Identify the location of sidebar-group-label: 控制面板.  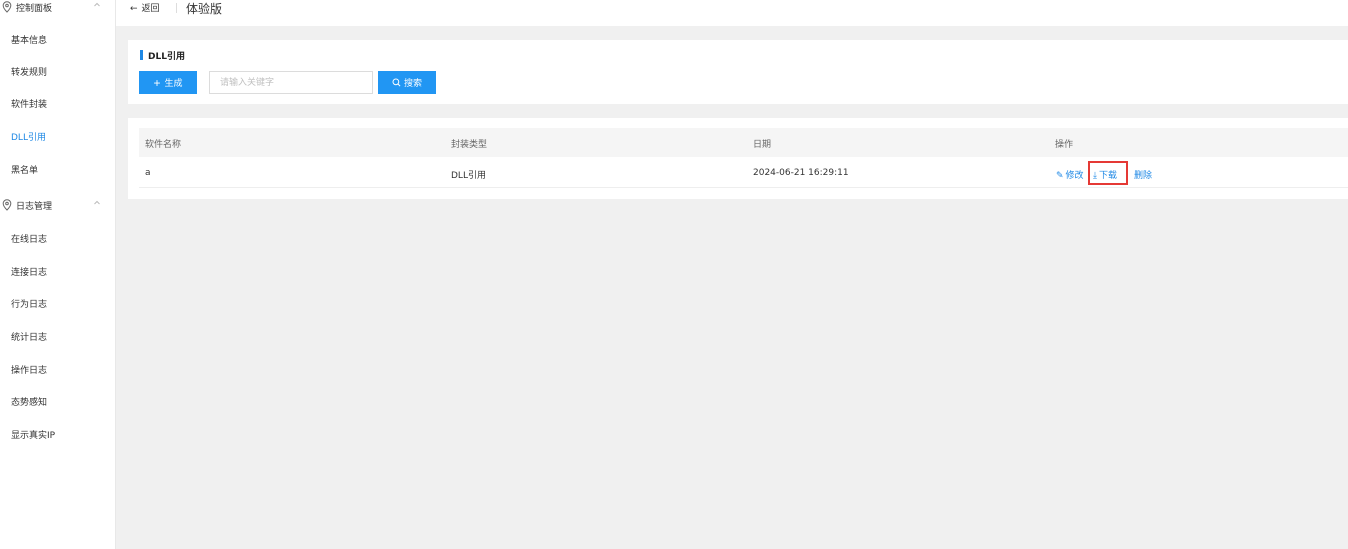
(34, 9).